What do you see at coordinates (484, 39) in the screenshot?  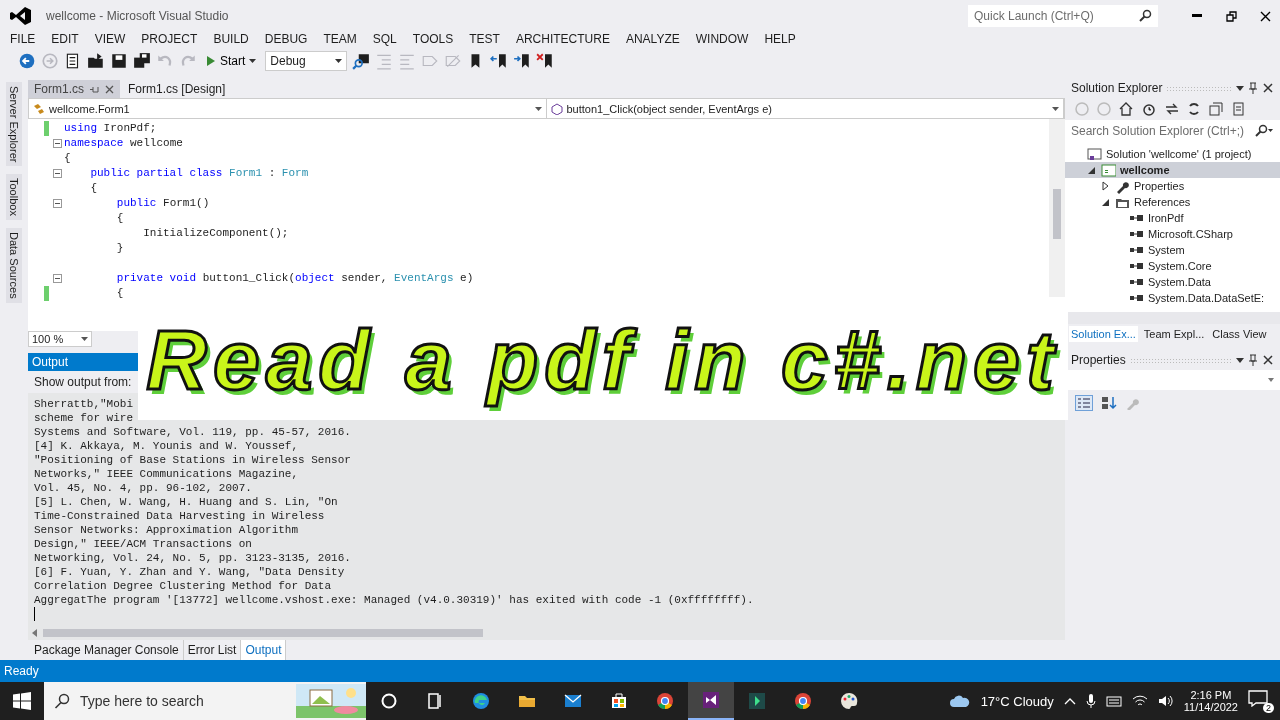 I see `menu-item: TEST` at bounding box center [484, 39].